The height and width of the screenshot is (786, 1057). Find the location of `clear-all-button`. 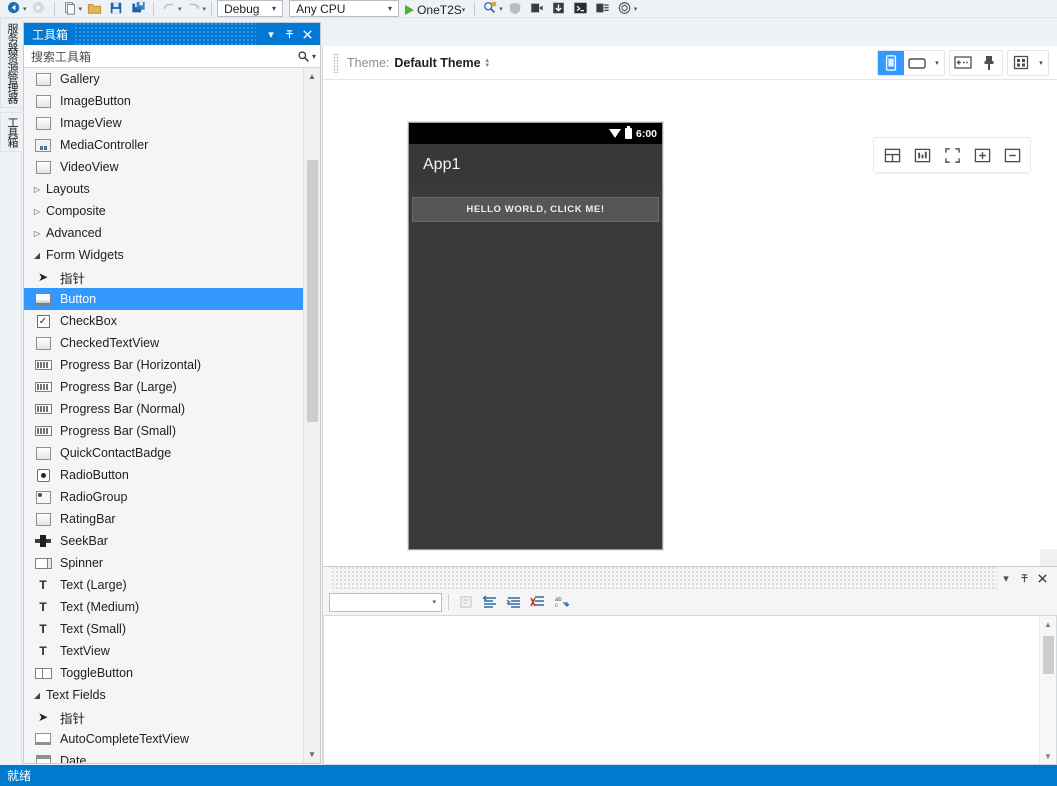

clear-all-button is located at coordinates (537, 602).